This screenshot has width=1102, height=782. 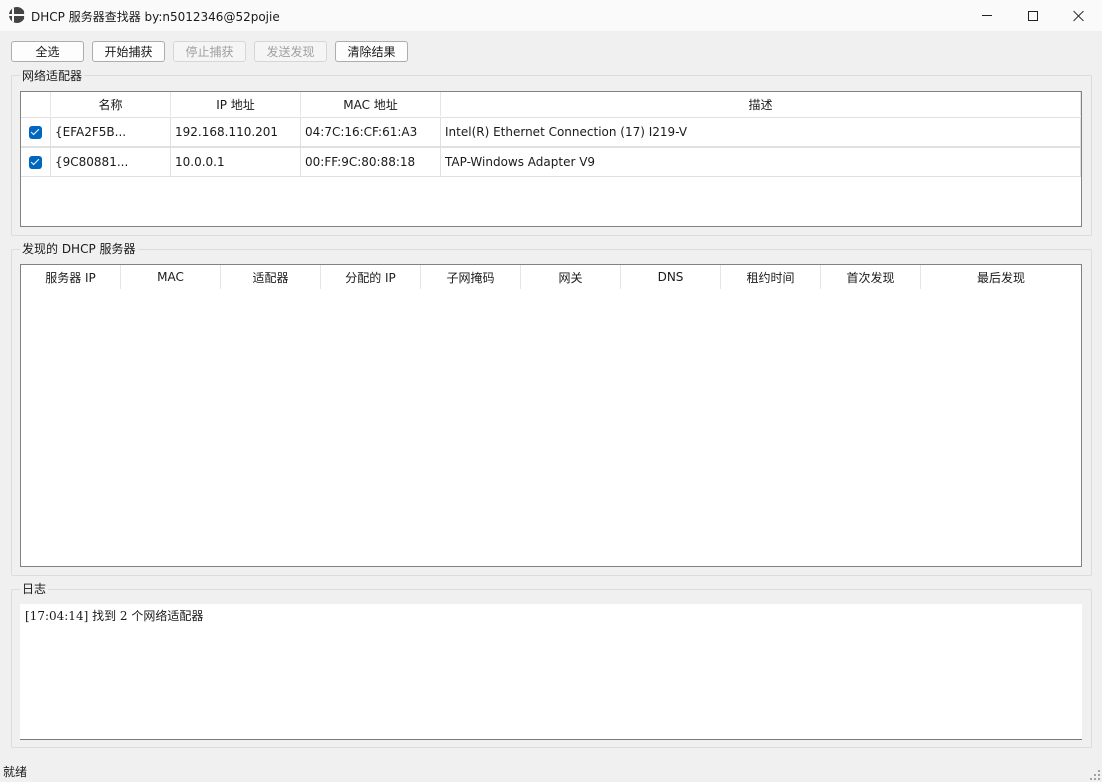 What do you see at coordinates (761, 104) in the screenshot?
I see `column-header-desc: 描述` at bounding box center [761, 104].